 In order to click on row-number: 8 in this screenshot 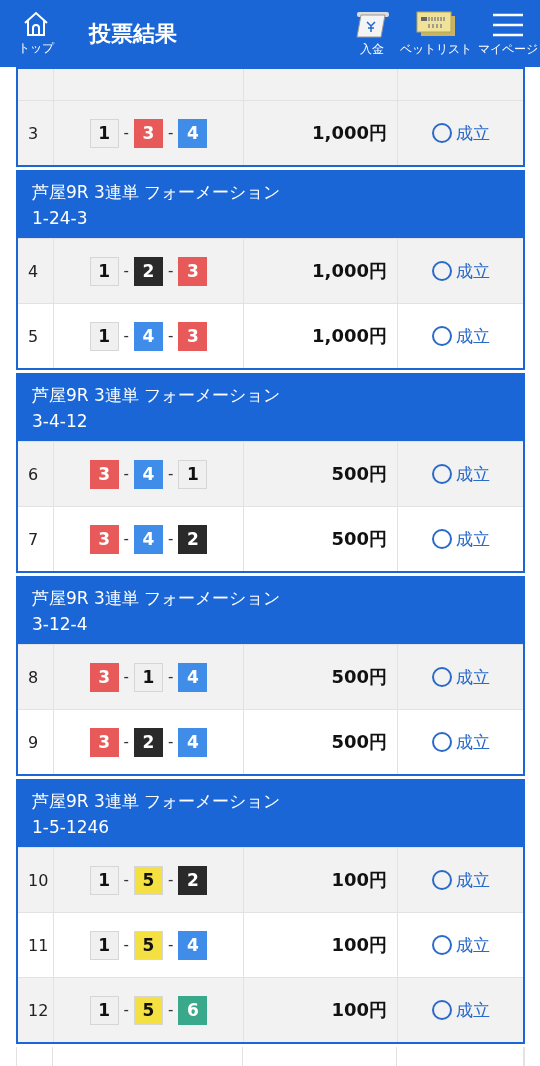, I will do `click(33, 677)`.